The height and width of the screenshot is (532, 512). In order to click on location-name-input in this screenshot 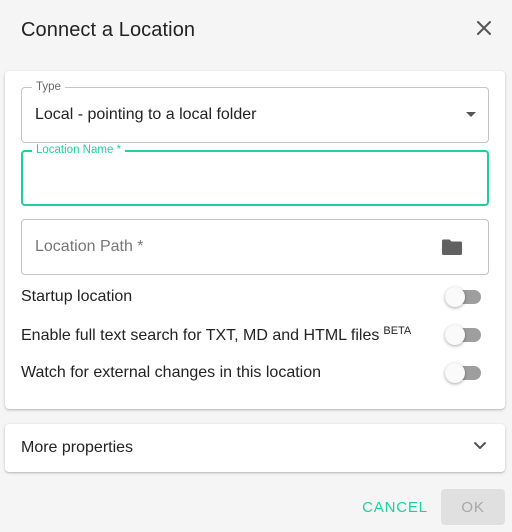, I will do `click(255, 178)`.